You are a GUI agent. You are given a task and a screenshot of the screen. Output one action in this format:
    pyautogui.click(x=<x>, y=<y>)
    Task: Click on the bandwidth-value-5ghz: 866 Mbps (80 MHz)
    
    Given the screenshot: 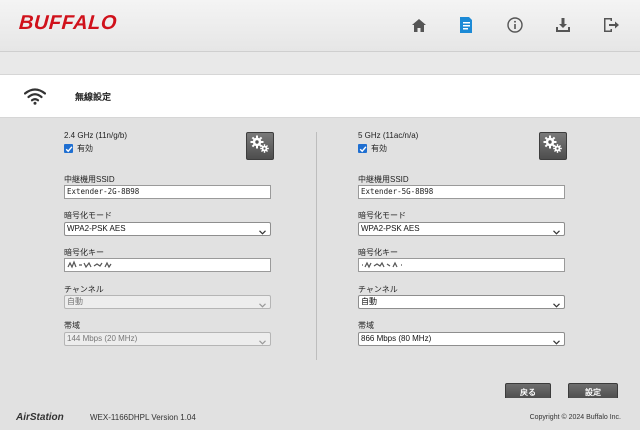 What is the action you would take?
    pyautogui.click(x=396, y=338)
    